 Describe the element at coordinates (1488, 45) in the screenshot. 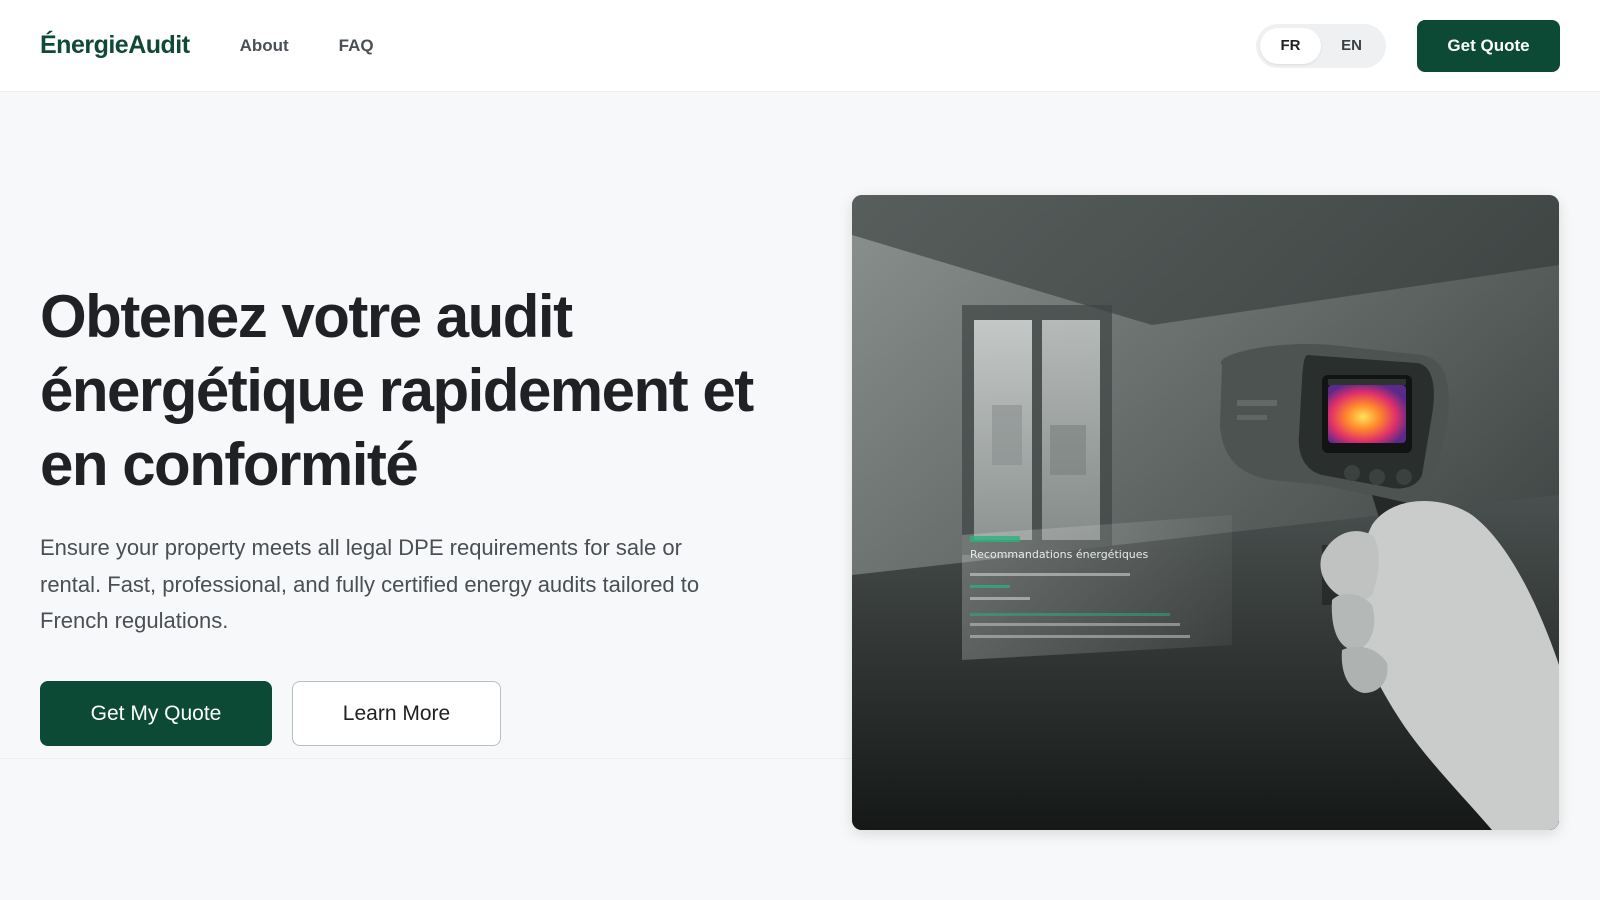

I see `get-quote-button: Get Quote` at that location.